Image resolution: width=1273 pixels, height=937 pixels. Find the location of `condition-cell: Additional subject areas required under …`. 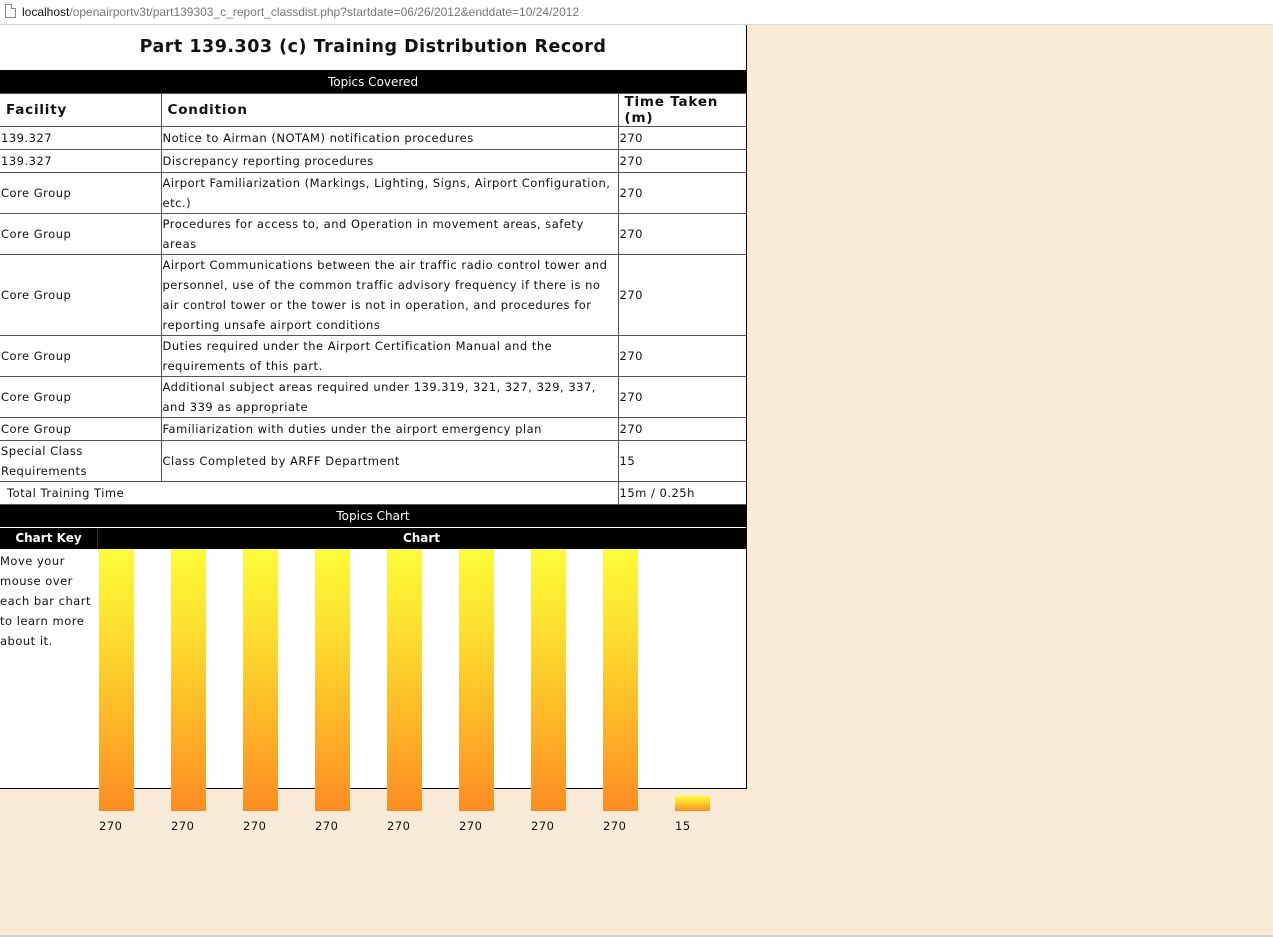

condition-cell: Additional subject areas required under … is located at coordinates (389, 397).